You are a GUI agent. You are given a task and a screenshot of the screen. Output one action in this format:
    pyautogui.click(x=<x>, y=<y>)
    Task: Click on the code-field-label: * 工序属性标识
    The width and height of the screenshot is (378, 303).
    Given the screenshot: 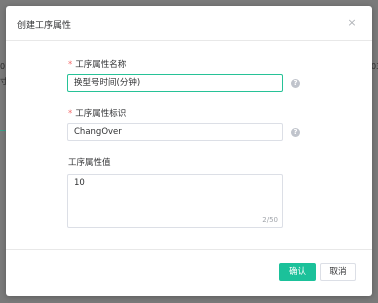 What is the action you would take?
    pyautogui.click(x=97, y=113)
    